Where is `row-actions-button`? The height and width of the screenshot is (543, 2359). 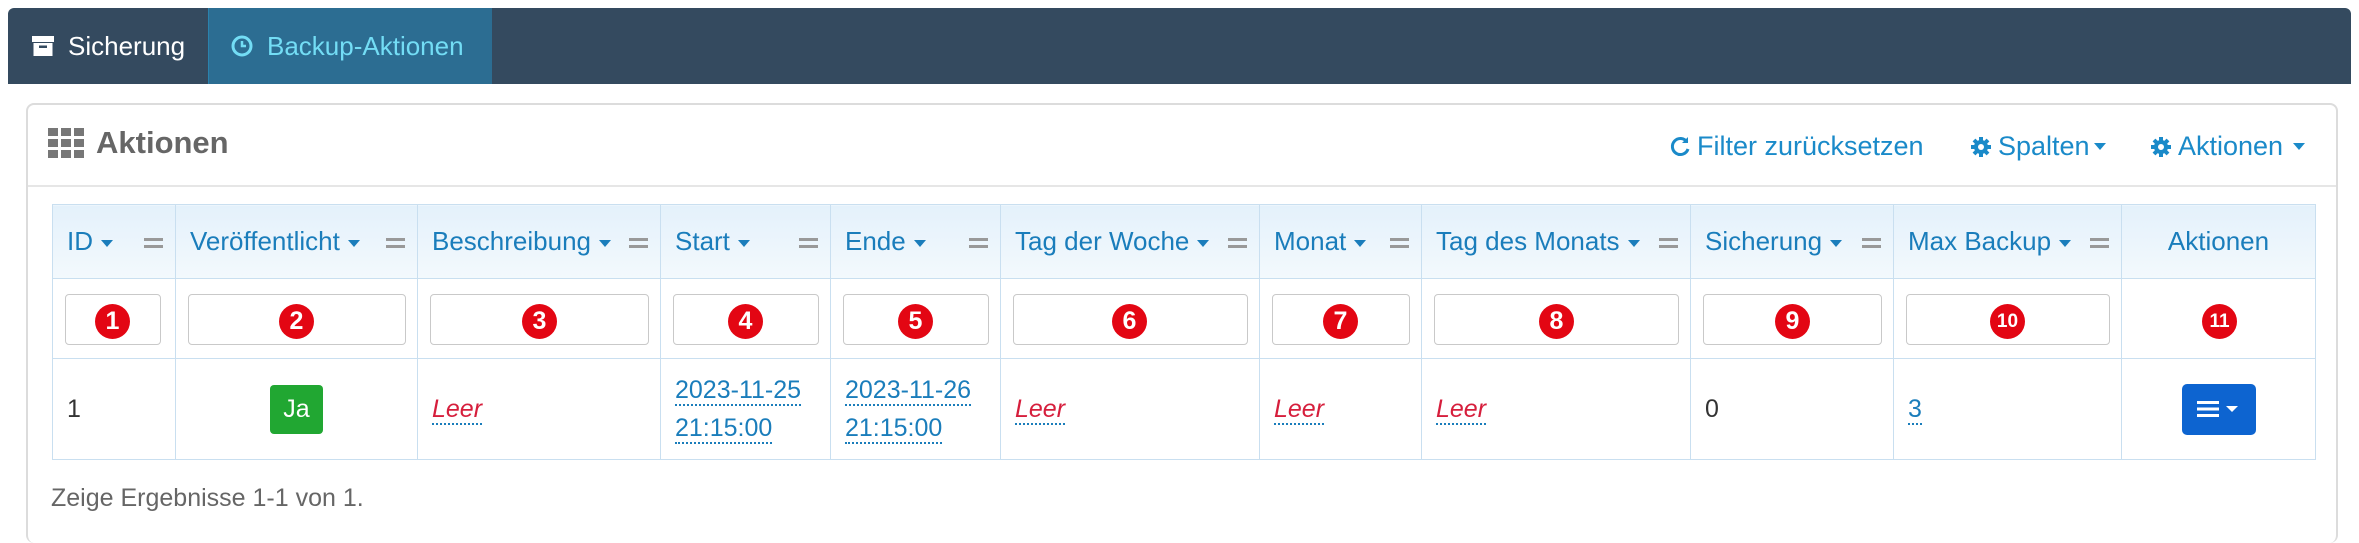 row-actions-button is located at coordinates (2218, 409).